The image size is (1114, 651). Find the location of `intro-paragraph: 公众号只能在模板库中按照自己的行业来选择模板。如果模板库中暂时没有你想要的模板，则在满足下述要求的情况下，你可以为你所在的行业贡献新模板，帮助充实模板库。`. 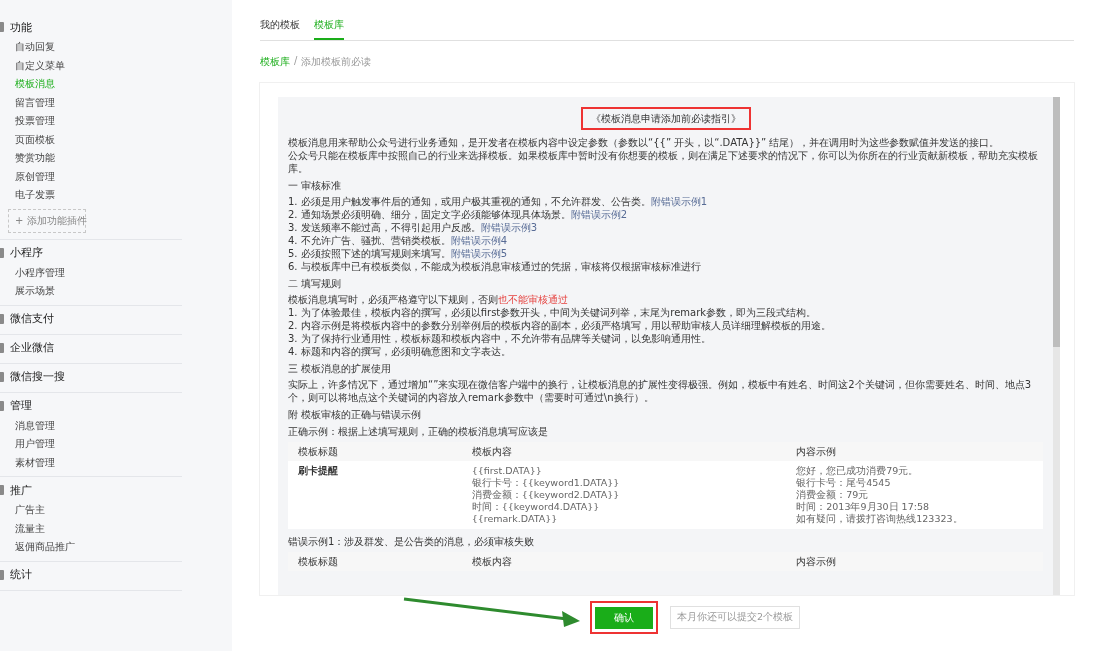

intro-paragraph: 公众号只能在模板库中按照自己的行业来选择模板。如果模板库中暂时没有你想要的模板，则在满足下述要求的情况下，你可以为你所在的行业贡献新模板，帮助充实模板库。 is located at coordinates (663, 162).